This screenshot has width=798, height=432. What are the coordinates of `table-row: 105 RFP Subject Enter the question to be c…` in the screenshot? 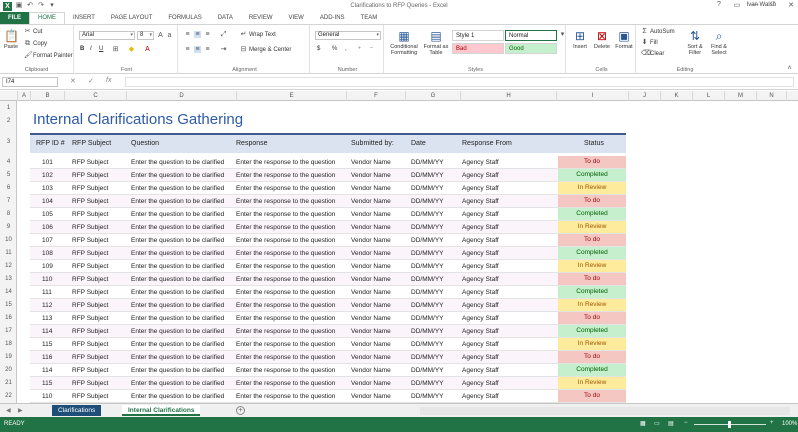 It's located at (328, 214).